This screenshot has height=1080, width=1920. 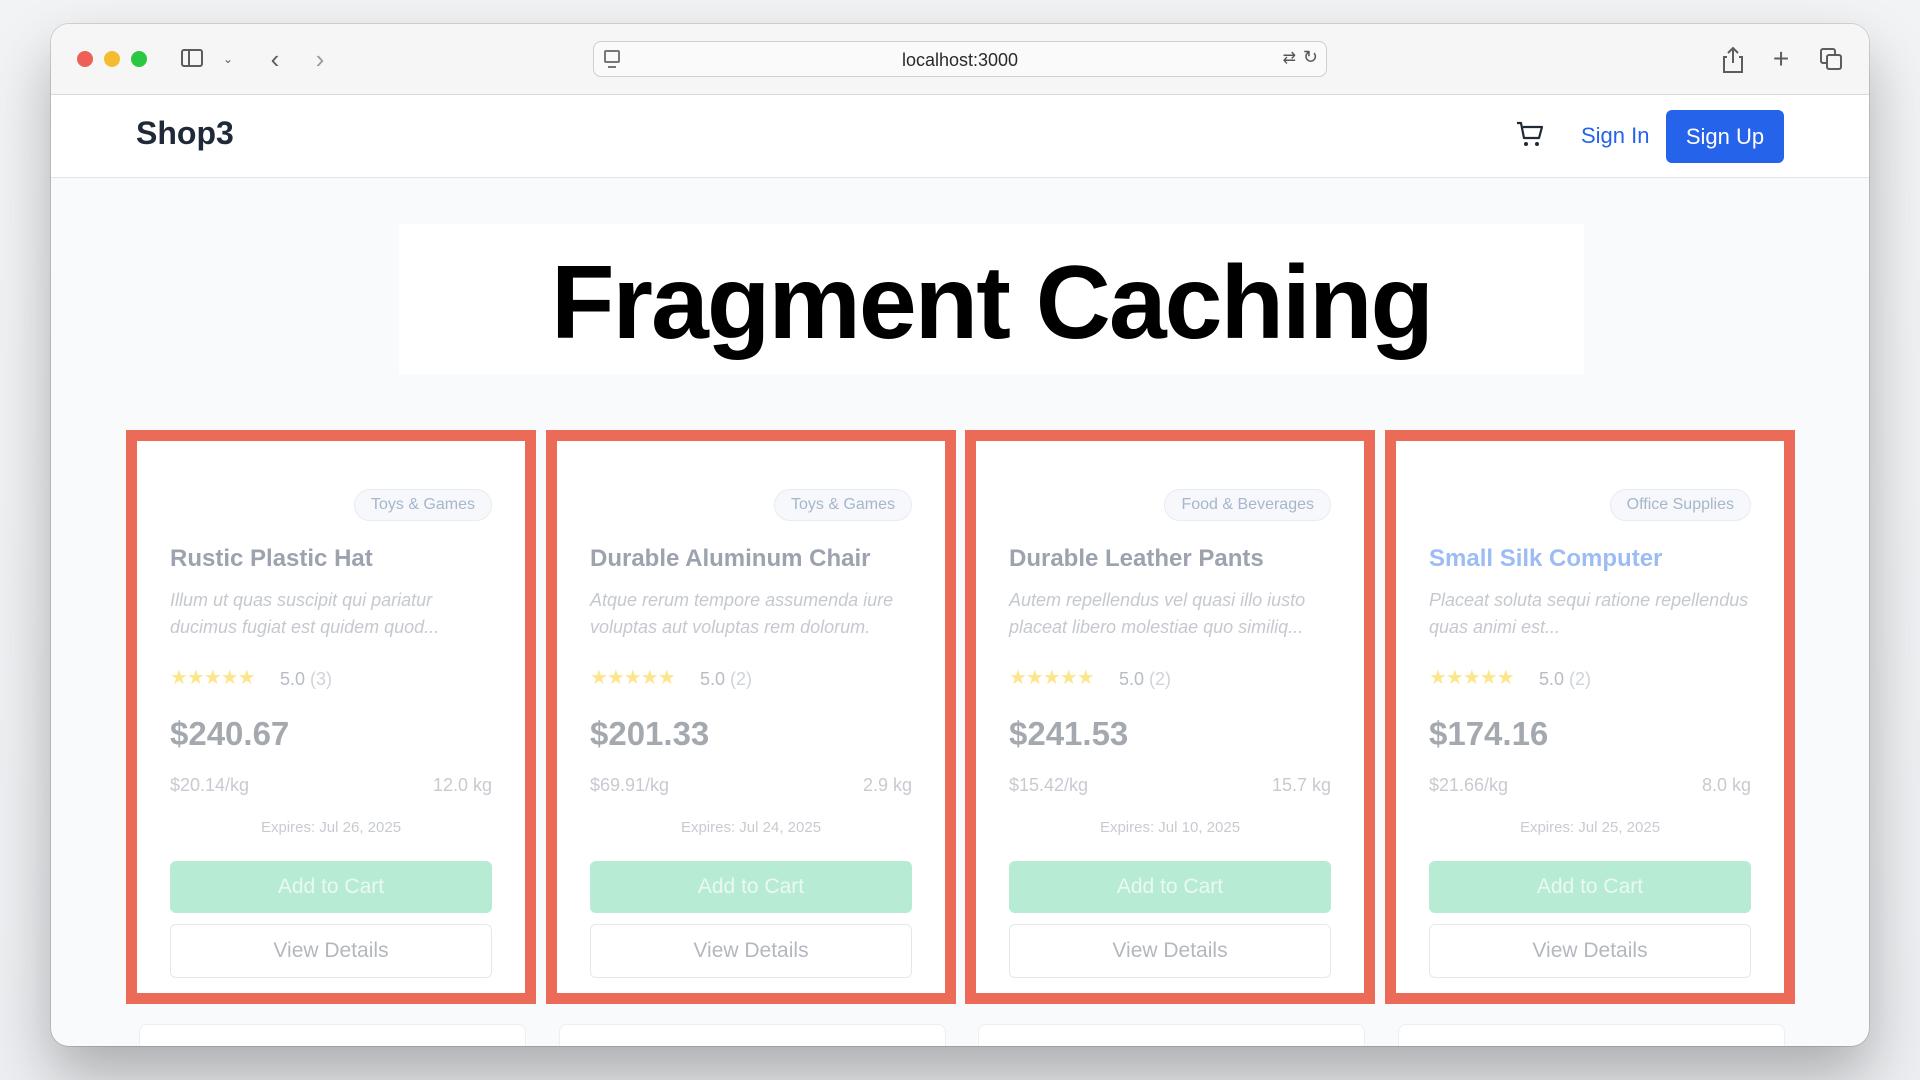 What do you see at coordinates (1289, 58) in the screenshot?
I see `translate-icon: ⇄` at bounding box center [1289, 58].